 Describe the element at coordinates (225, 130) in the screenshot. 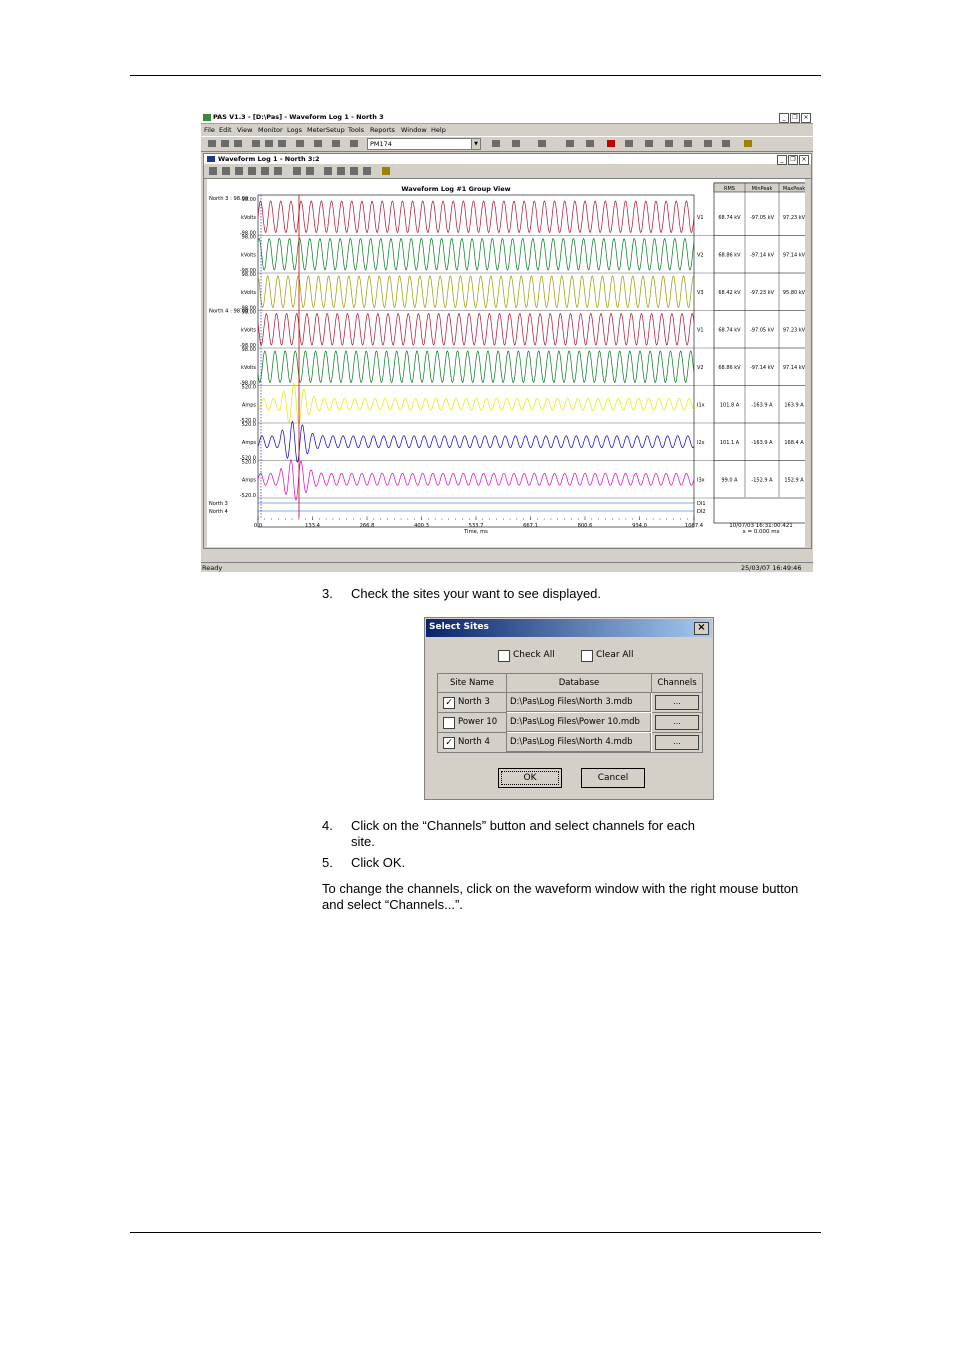

I see `menu-edit: Edit` at that location.